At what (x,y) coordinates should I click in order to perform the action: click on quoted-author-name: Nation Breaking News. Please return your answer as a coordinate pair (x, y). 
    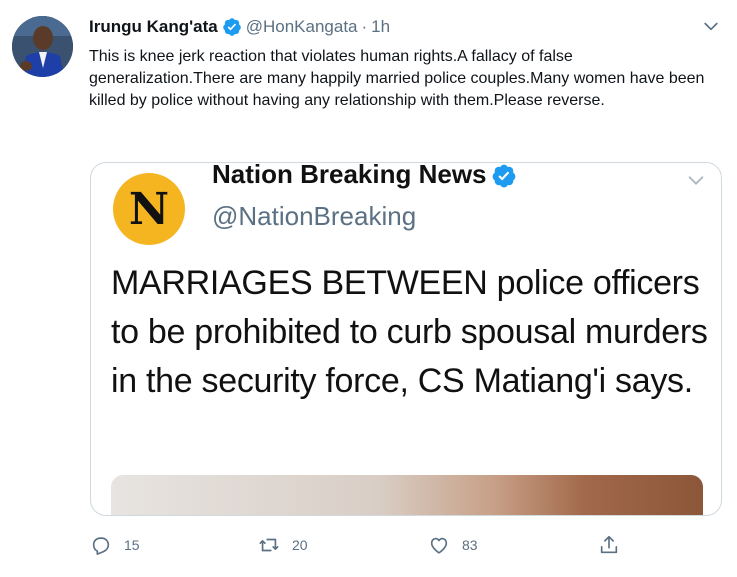
    Looking at the image, I should click on (349, 175).